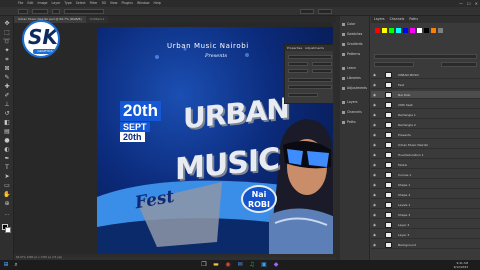 The width and height of the screenshot is (480, 270). Describe the element at coordinates (43, 3) in the screenshot. I see `menu-image: Image` at that location.